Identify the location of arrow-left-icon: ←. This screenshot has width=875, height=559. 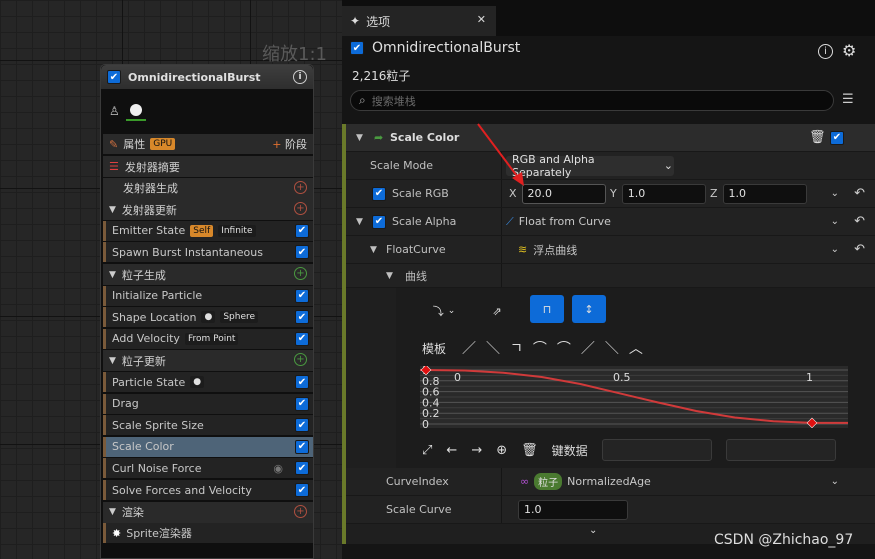
(451, 450).